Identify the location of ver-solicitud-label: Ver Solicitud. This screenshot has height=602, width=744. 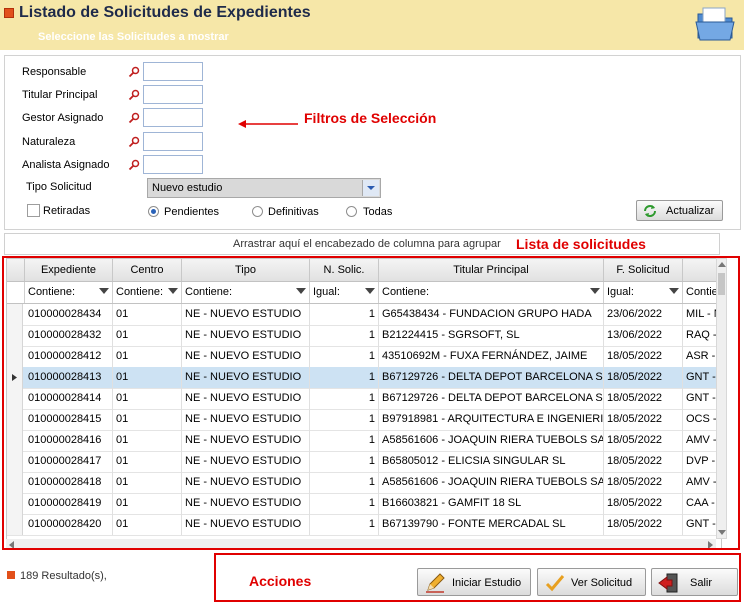
(602, 583).